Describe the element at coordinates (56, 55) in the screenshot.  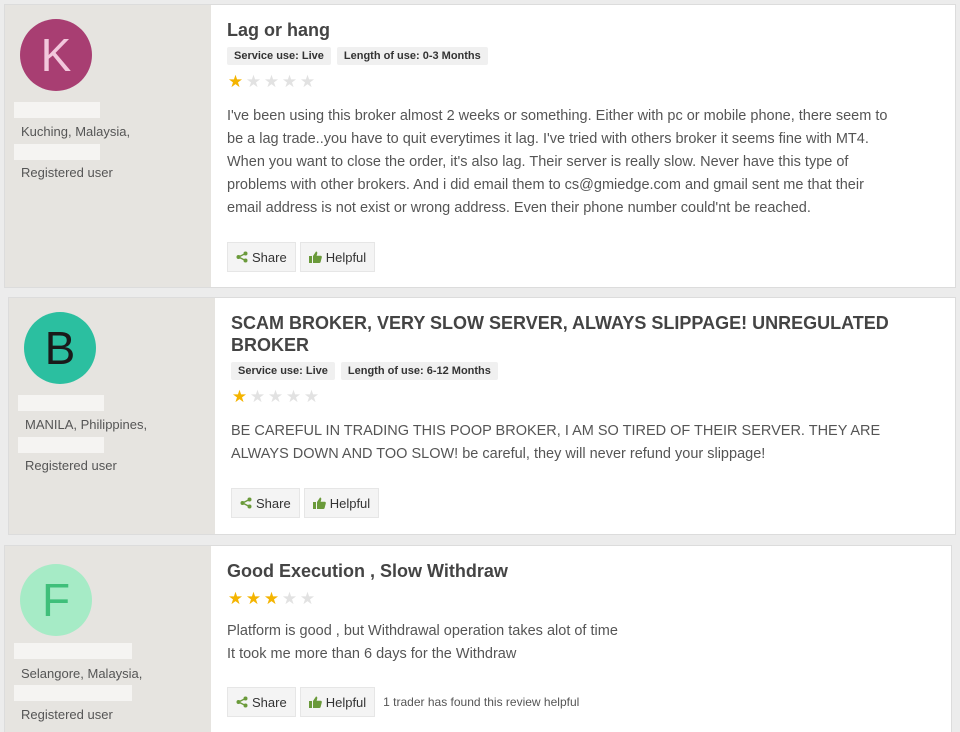
I see `avatar: K` at that location.